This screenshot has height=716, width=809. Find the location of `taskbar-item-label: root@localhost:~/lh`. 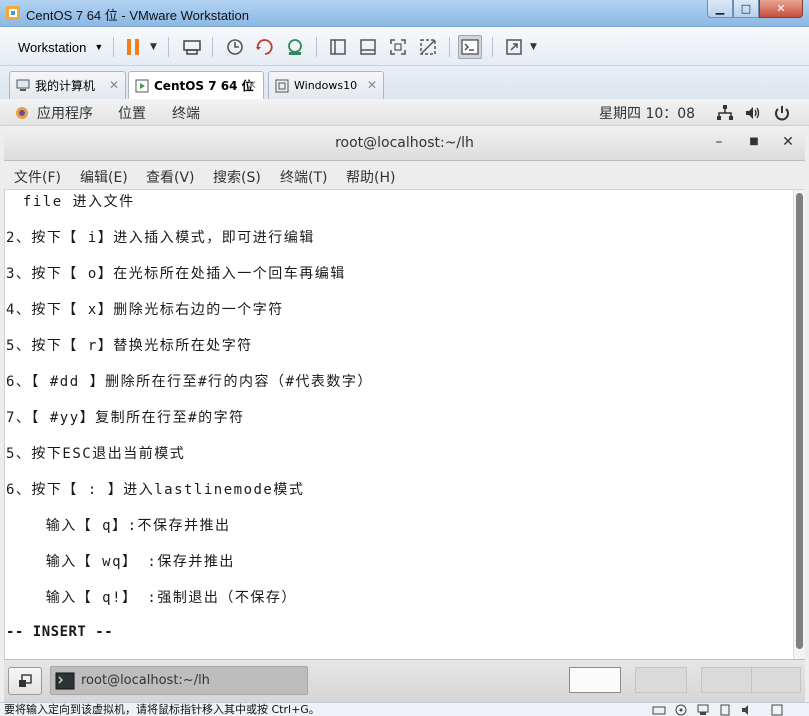

taskbar-item-label: root@localhost:~/lh is located at coordinates (145, 680).